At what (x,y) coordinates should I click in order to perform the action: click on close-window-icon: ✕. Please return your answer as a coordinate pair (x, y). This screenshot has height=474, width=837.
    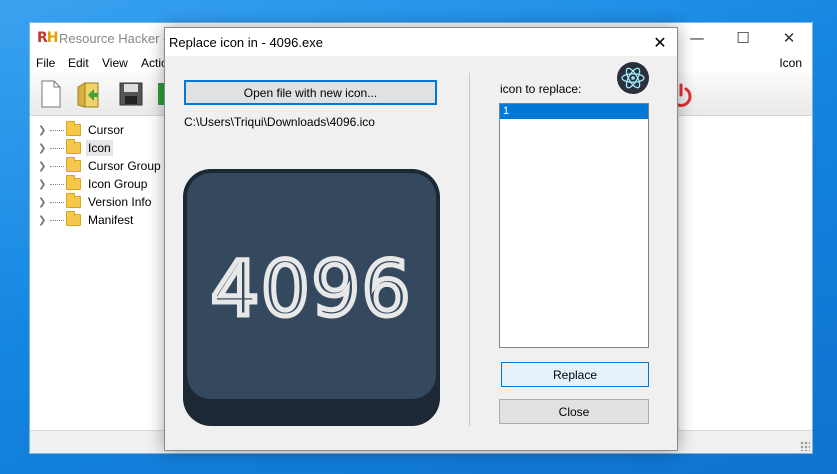
    Looking at the image, I should click on (789, 38).